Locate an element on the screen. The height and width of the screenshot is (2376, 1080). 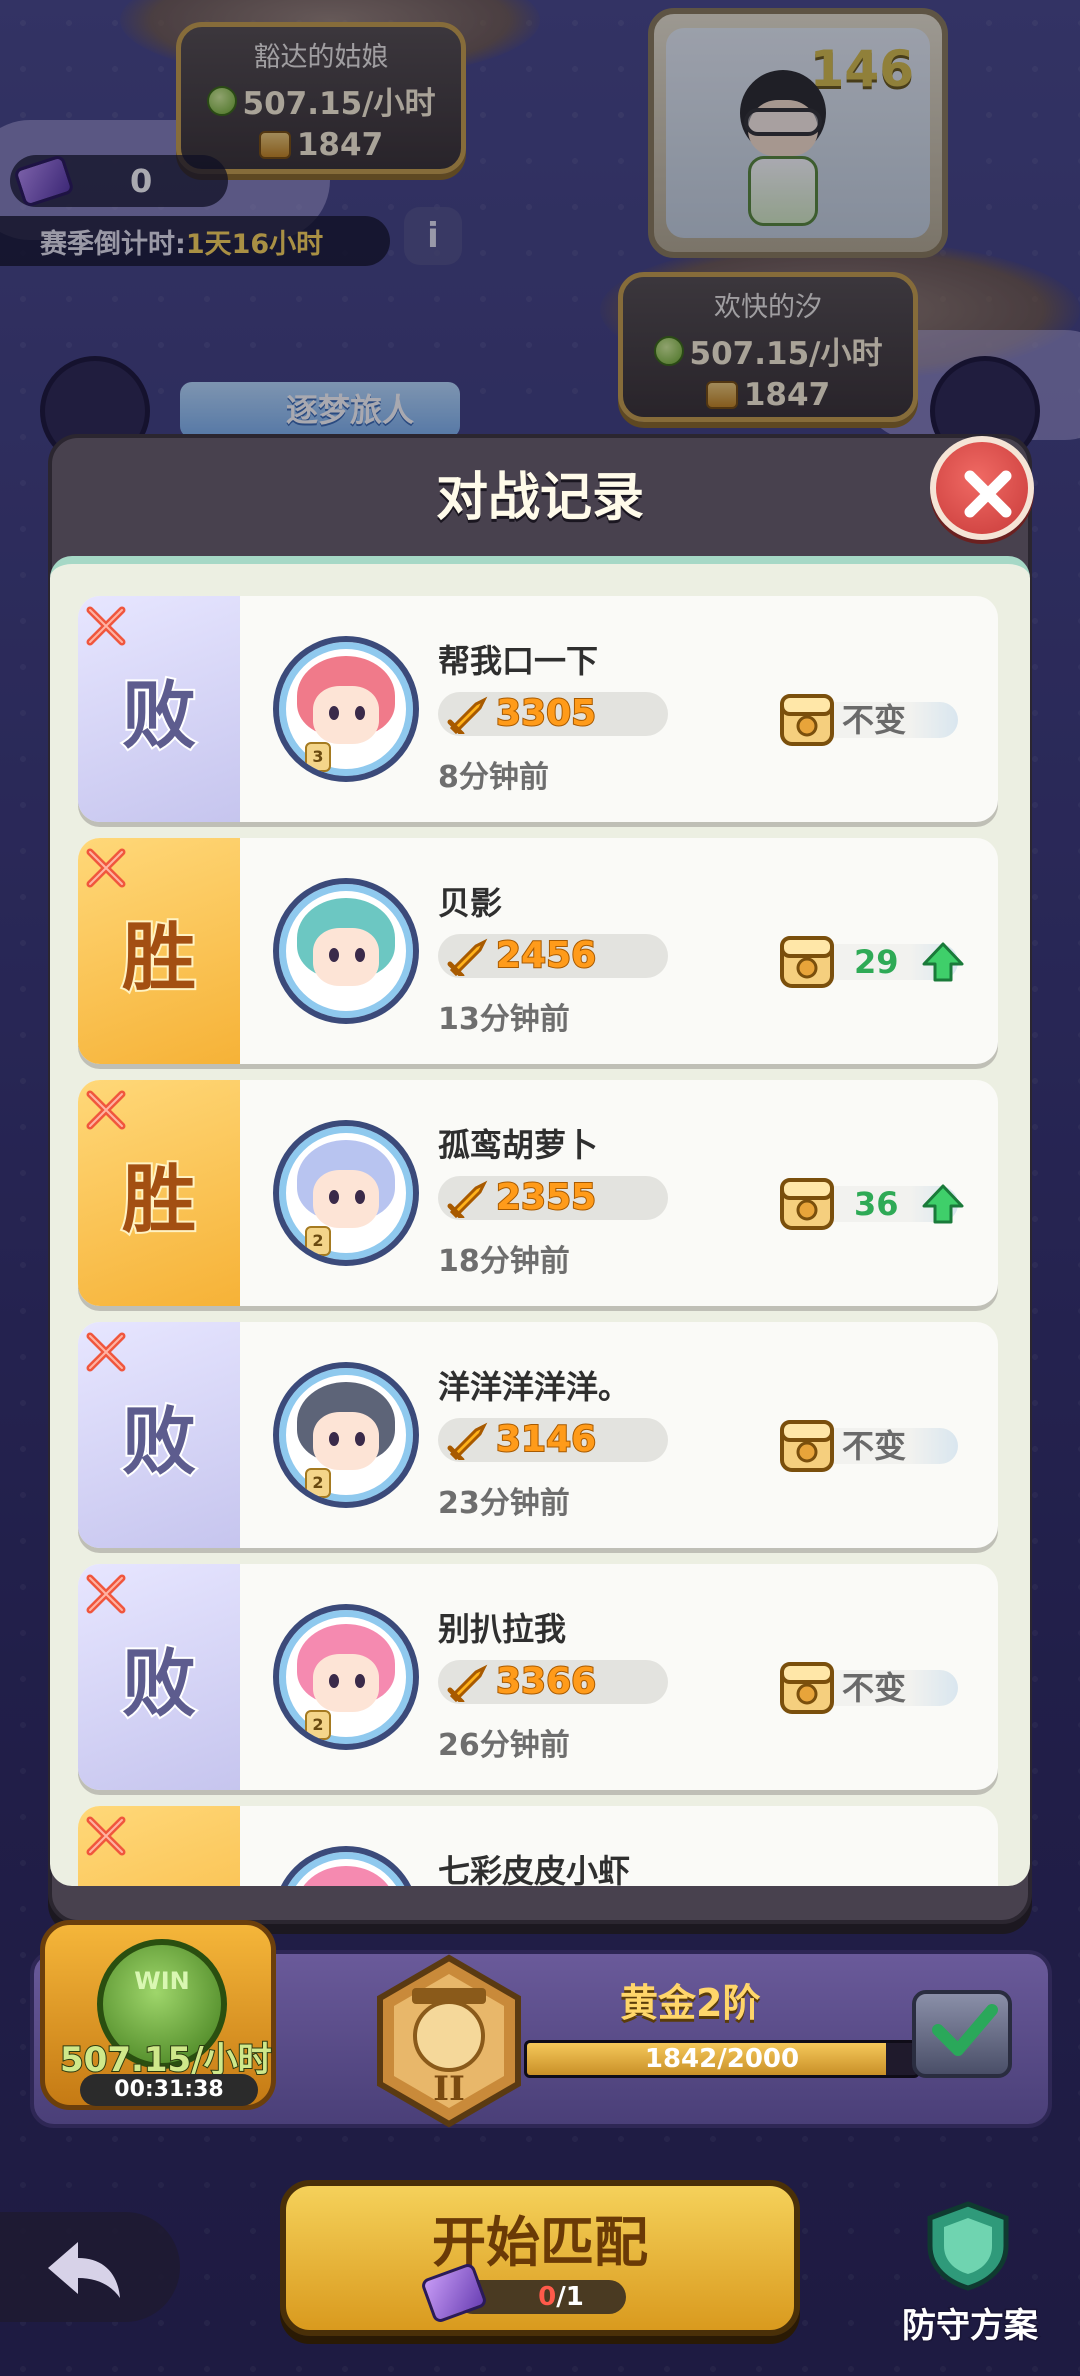
battle-record-row: 败 2 洋洋洋洋洋。 3146 23分钟前 不变 is located at coordinates (538, 1435).